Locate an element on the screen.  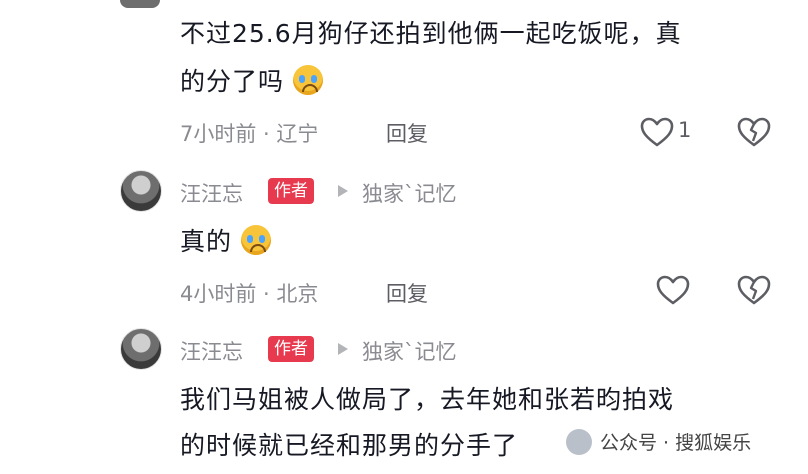
wechat-logo-icon is located at coordinates (579, 441).